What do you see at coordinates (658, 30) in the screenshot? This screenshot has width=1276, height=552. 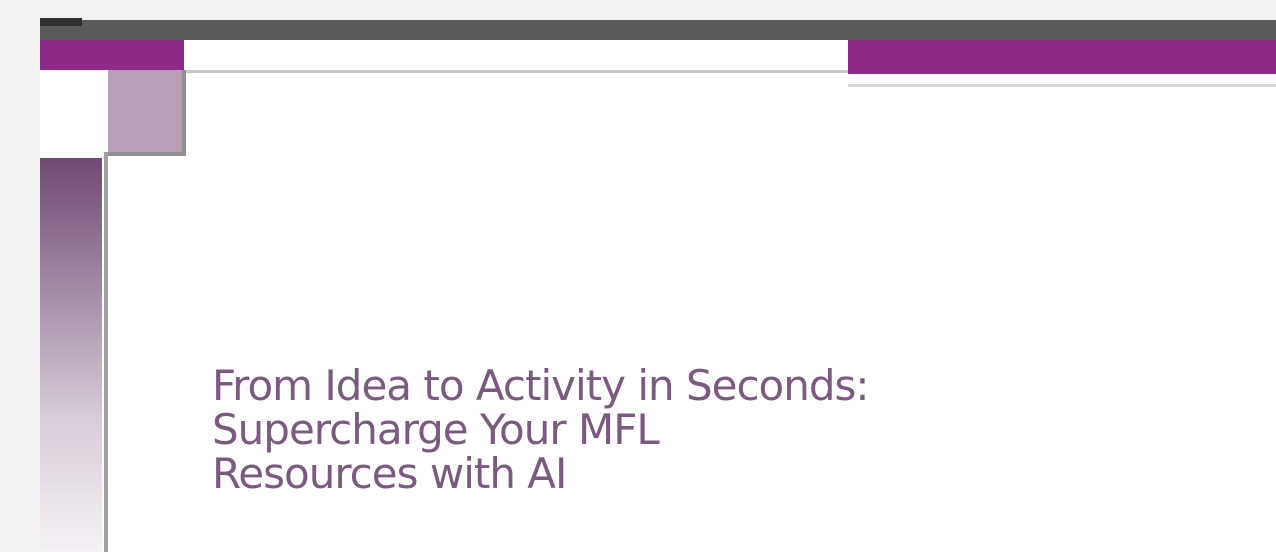 I see `viewer-top-bar` at bounding box center [658, 30].